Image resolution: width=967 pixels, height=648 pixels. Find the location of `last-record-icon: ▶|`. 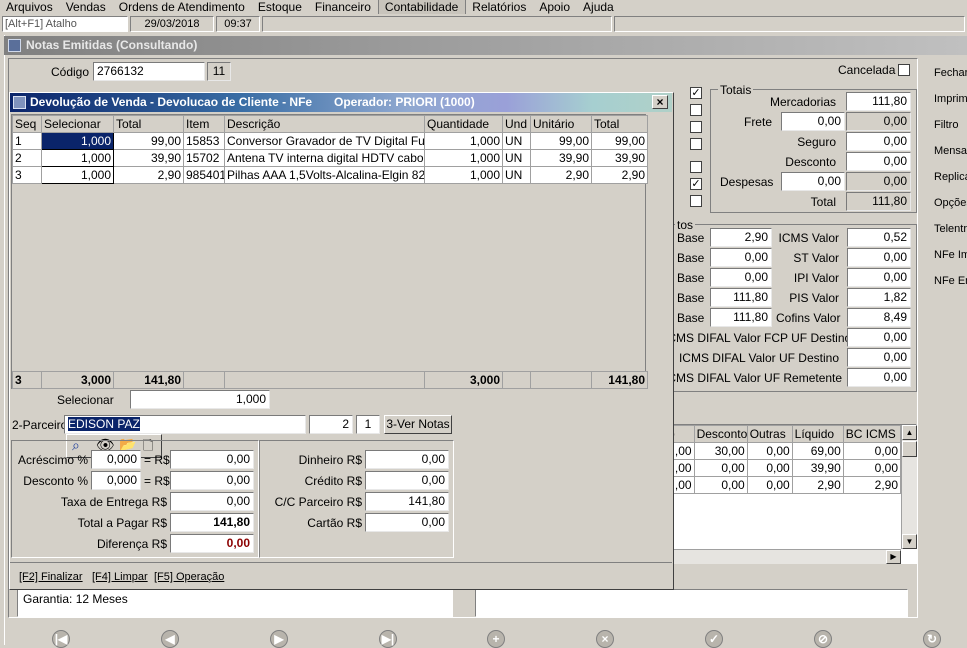

last-record-icon: ▶| is located at coordinates (388, 639).